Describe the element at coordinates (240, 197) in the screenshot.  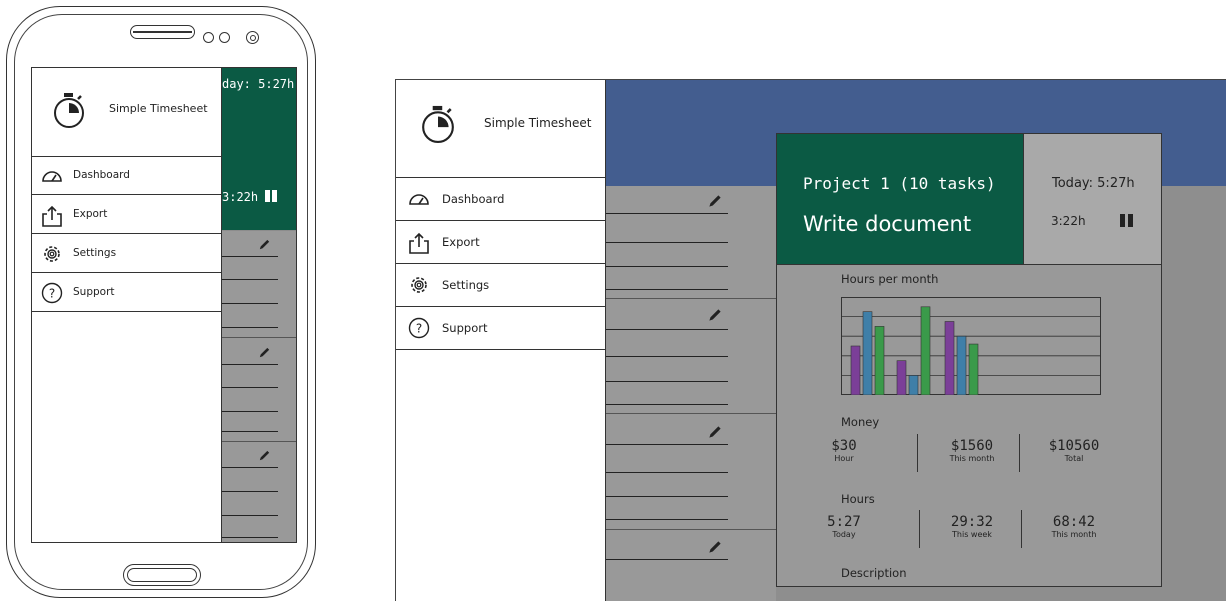
I see `phone-elapsed-time: 3:22h` at that location.